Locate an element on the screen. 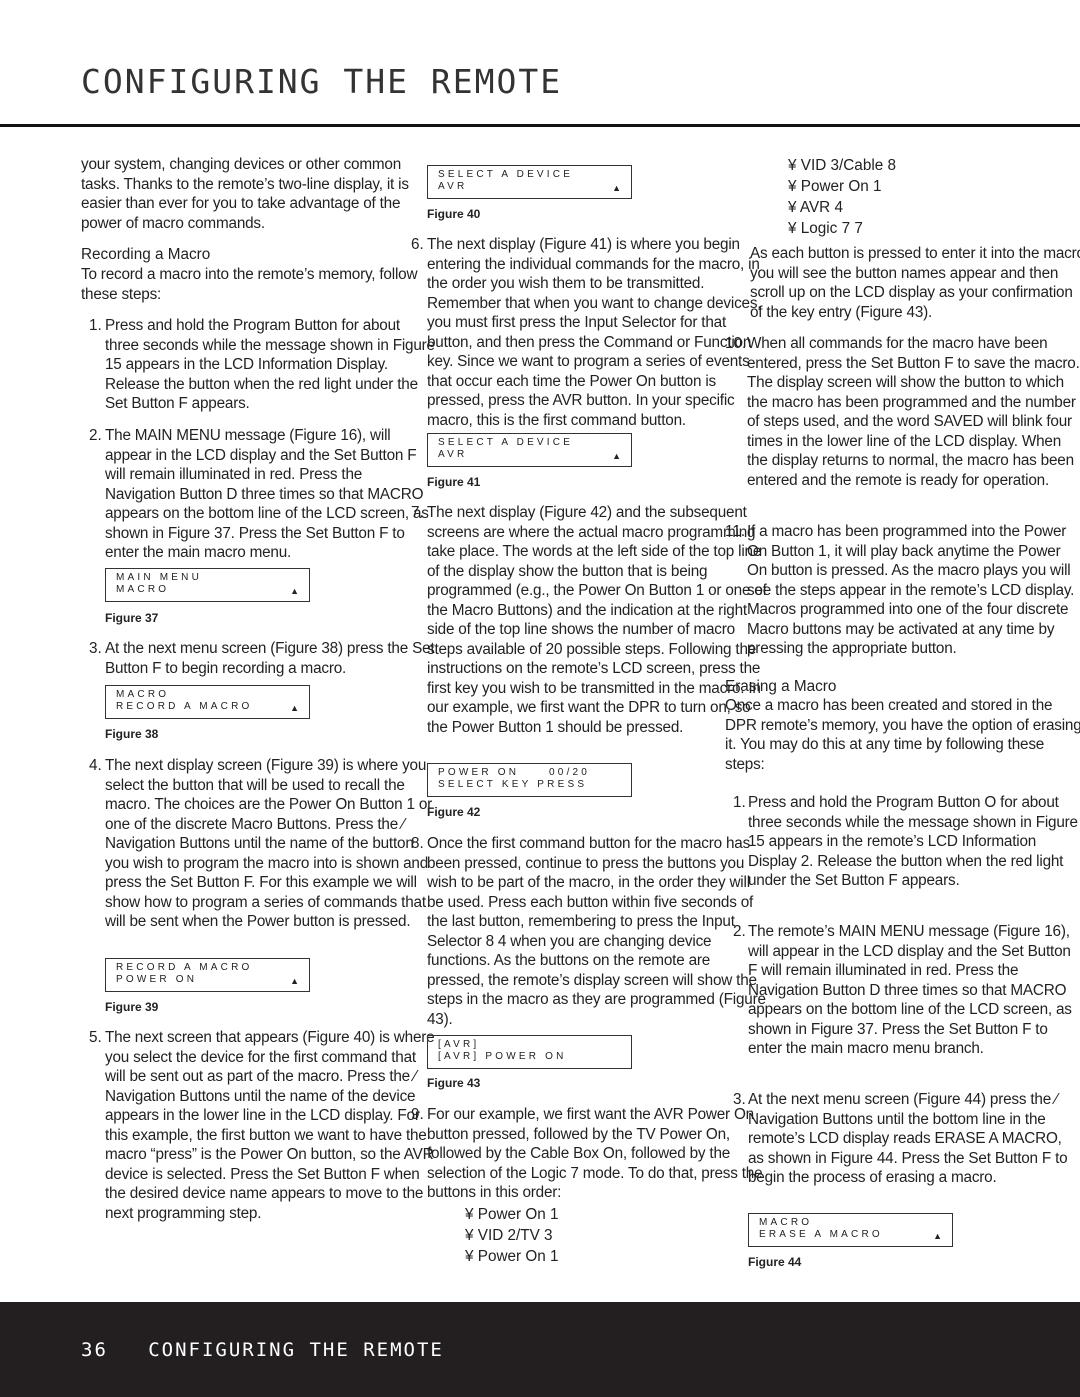  page-footer: 36 CONFIGURING THE REMOTE is located at coordinates (540, 1349).